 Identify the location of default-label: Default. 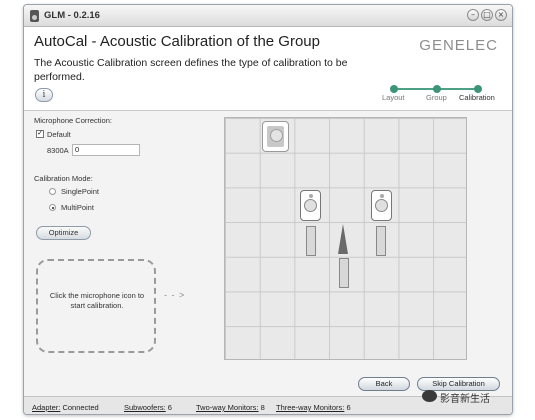
(59, 134).